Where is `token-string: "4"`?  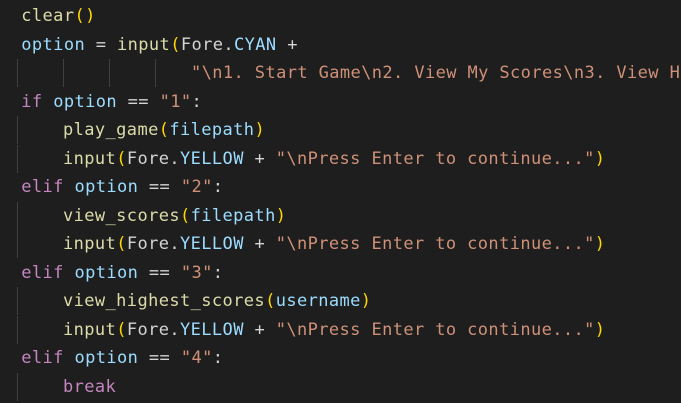
token-string: "4" is located at coordinates (196, 358).